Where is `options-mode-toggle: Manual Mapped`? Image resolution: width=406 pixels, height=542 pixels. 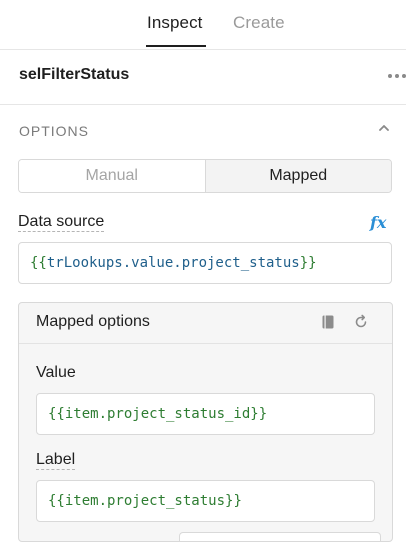 options-mode-toggle: Manual Mapped is located at coordinates (205, 176).